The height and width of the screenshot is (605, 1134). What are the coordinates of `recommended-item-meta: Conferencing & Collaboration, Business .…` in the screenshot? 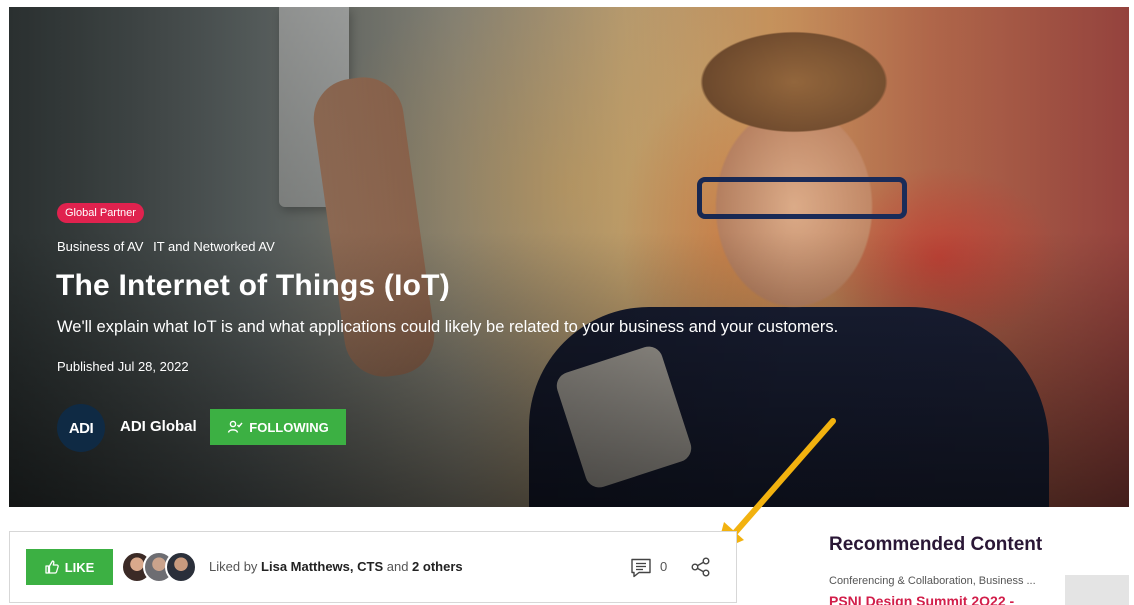 It's located at (932, 581).